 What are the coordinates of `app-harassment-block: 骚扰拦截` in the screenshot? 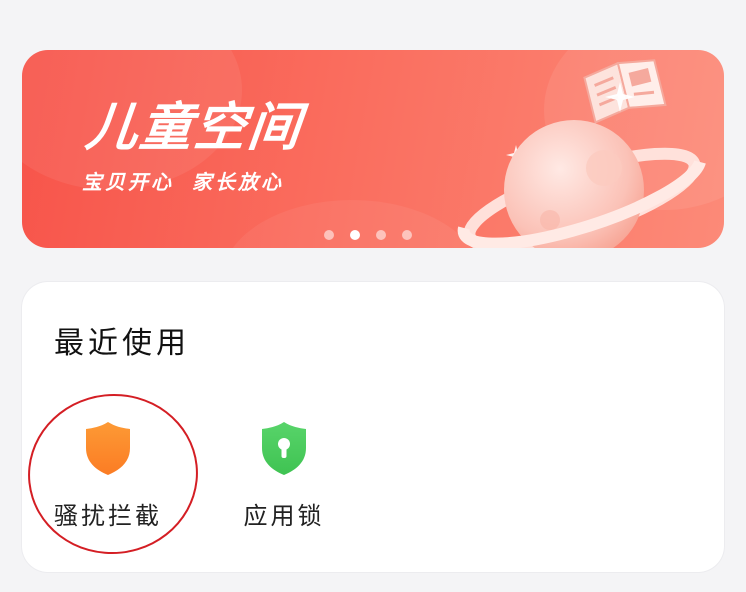 It's located at (108, 475).